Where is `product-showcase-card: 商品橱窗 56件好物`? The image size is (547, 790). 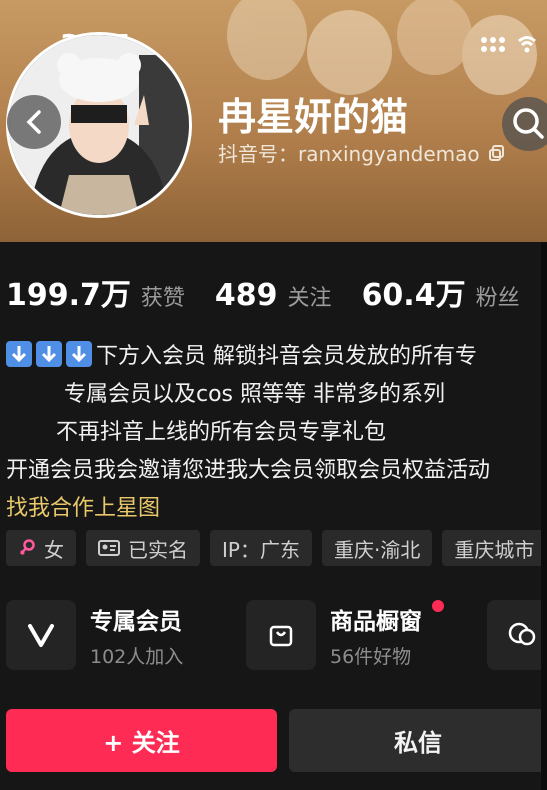 product-showcase-card: 商品橱窗 56件好物 is located at coordinates (358, 635).